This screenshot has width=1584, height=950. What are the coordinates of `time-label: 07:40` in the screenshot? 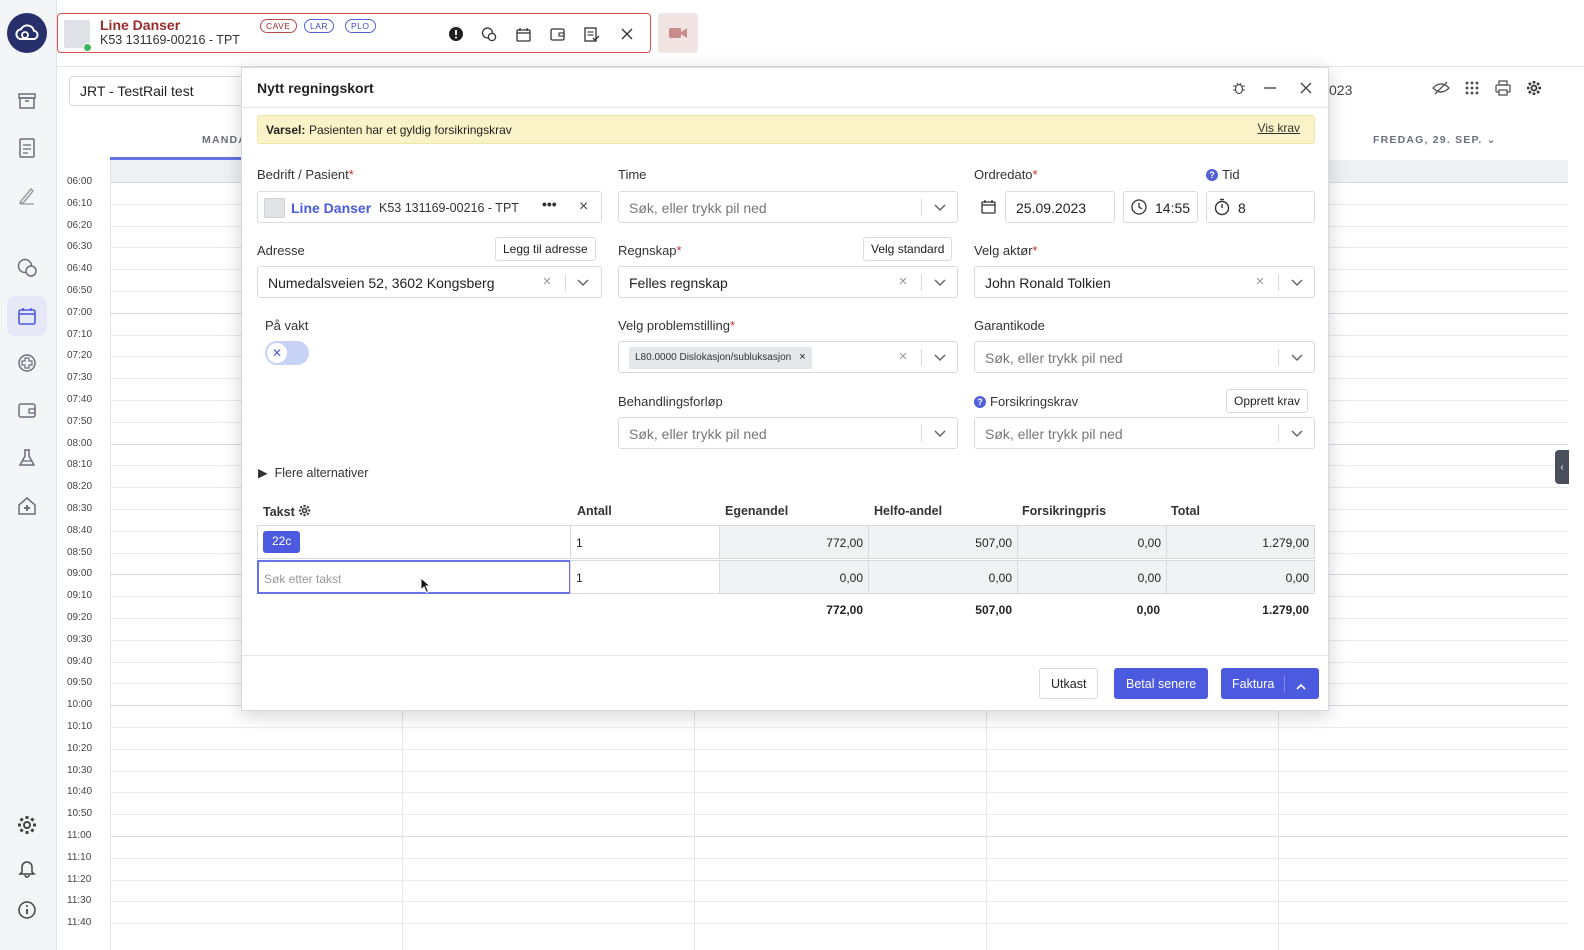 It's located at (80, 399).